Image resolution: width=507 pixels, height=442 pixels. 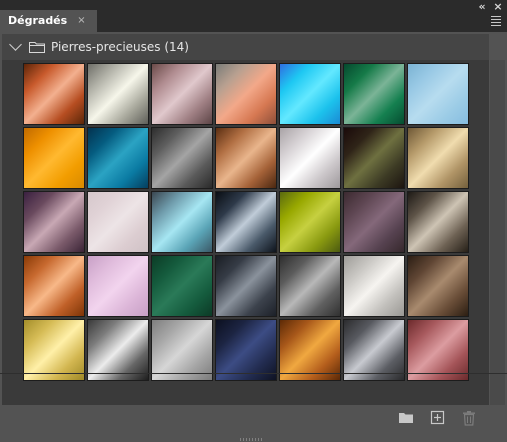 I want to click on resize-grip, so click(x=252, y=439).